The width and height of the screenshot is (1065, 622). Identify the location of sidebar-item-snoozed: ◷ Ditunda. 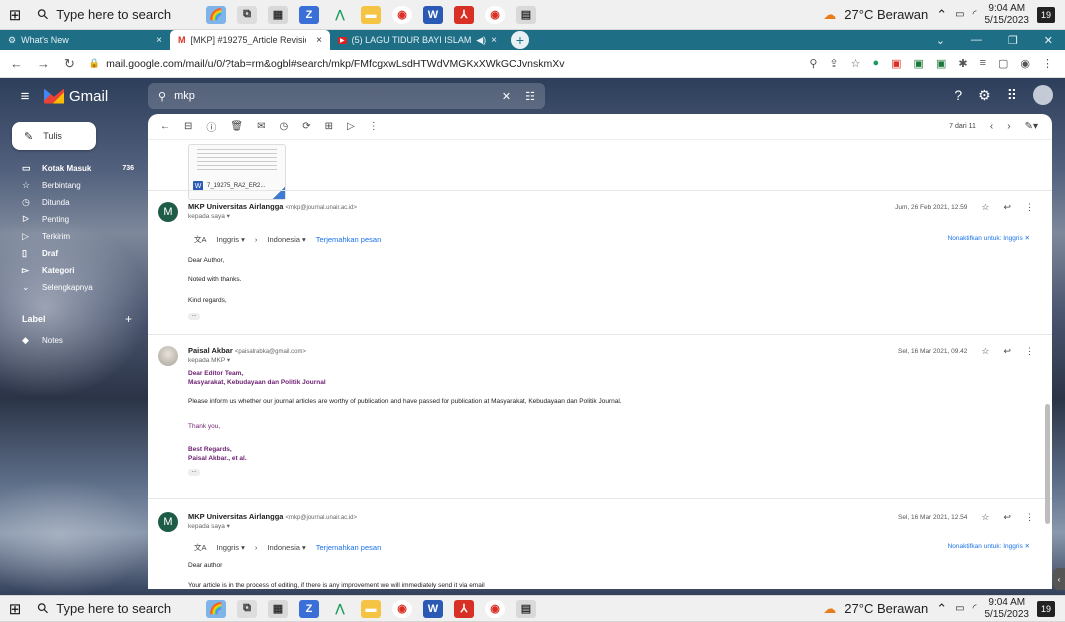
(74, 202).